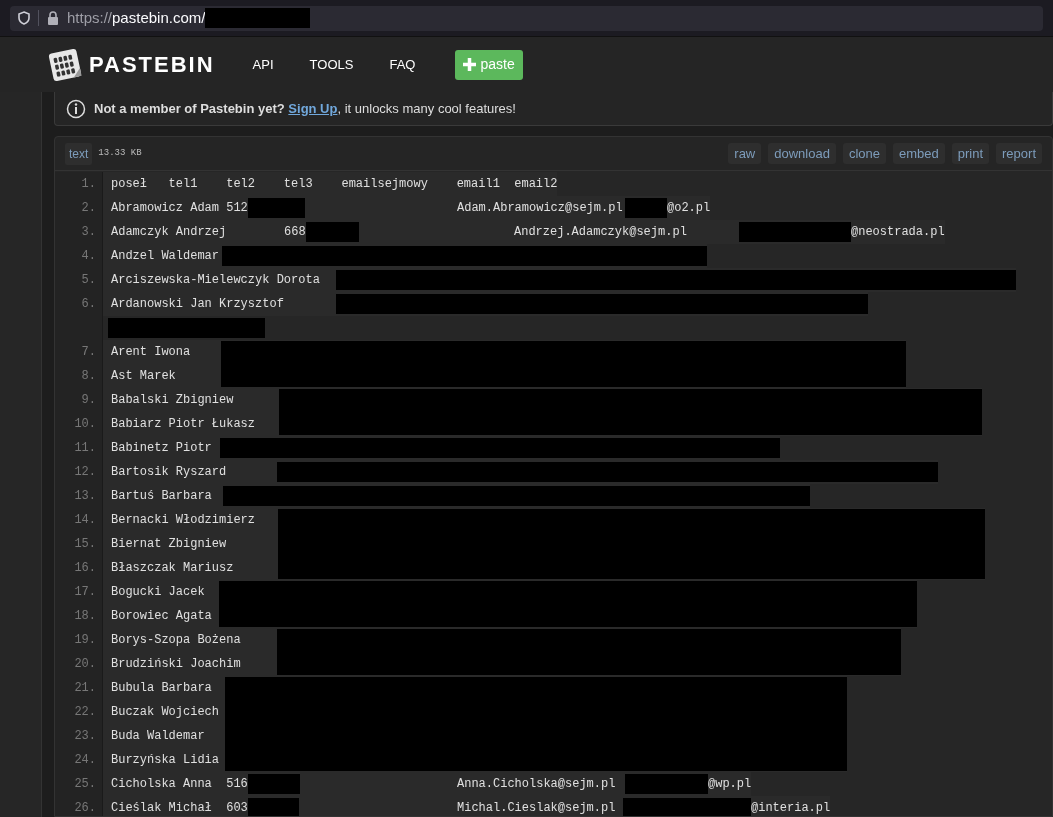 The image size is (1053, 817). Describe the element at coordinates (169, 544) in the screenshot. I see `code-text: Biernat Zbigniew` at that location.